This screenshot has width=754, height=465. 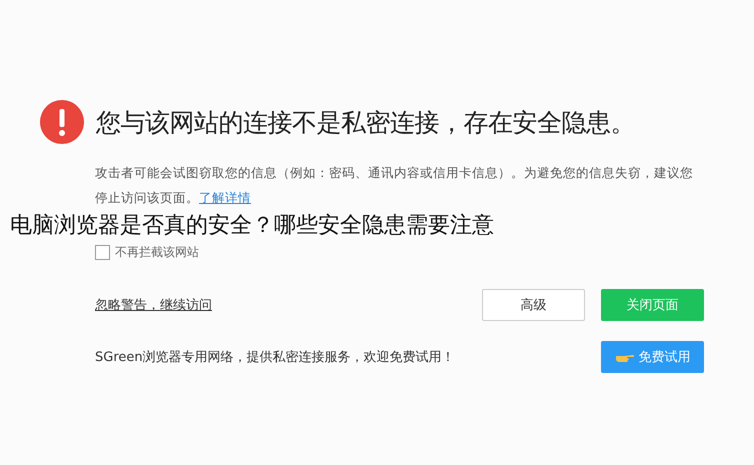 What do you see at coordinates (394, 185) in the screenshot?
I see `warning-description: 攻击者可能会试图窃取您的信息（例如：密码、通讯内容或信用卡信息）。为避免您的信息失窃，建议您停止访问该页面。了解详情` at bounding box center [394, 185].